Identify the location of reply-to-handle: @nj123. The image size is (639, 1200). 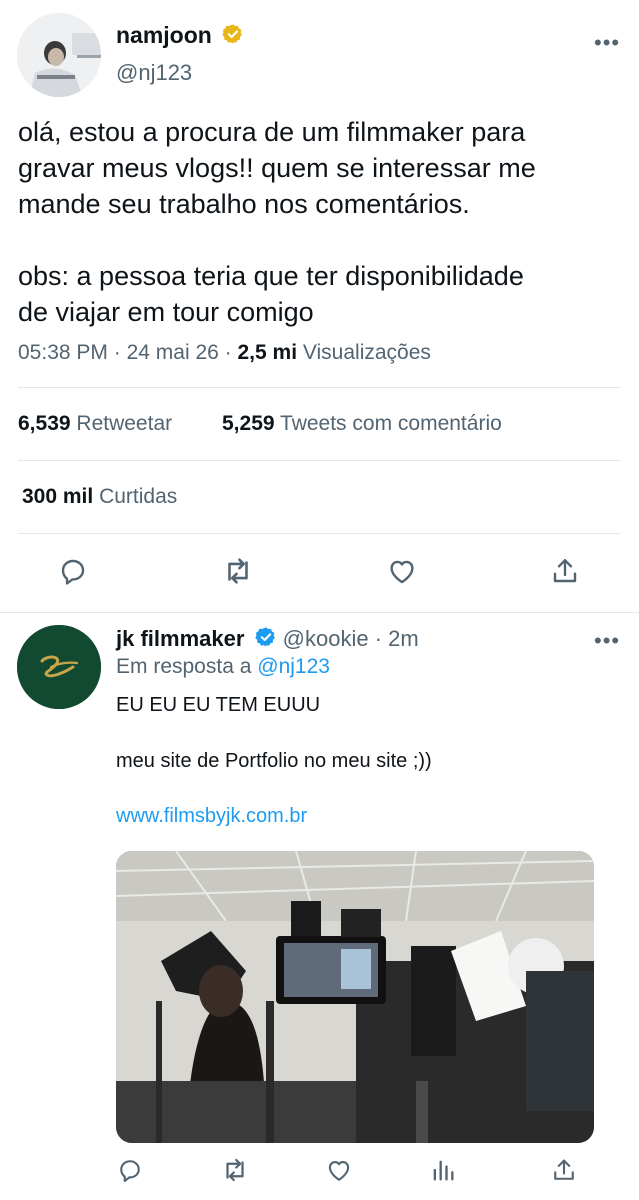
(293, 666).